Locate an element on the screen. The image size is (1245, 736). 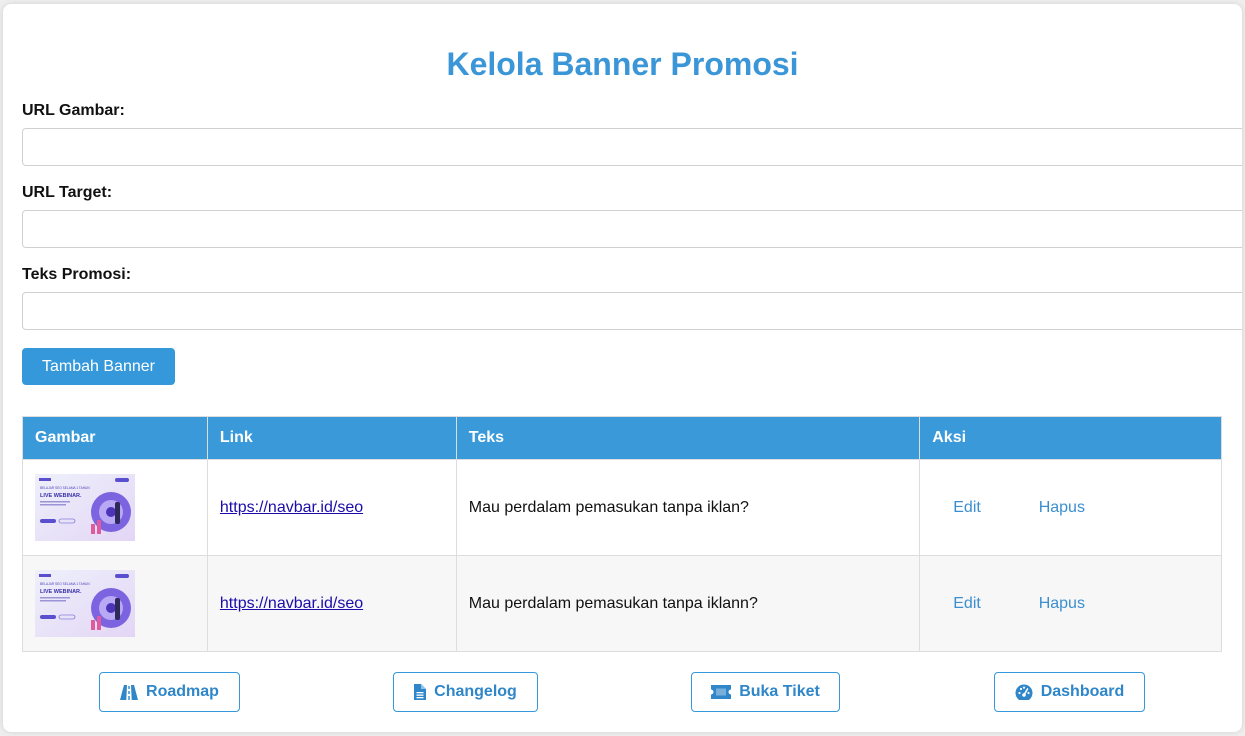
teks-promosi-input is located at coordinates (632, 311).